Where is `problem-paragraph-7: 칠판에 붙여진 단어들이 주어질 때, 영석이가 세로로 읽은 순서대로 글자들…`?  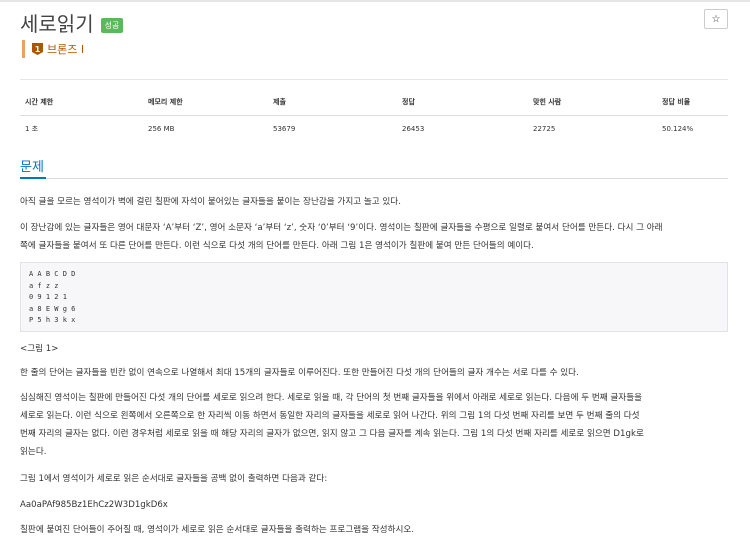 problem-paragraph-7: 칠판에 붙여진 단어들이 주어질 때, 영석이가 세로로 읽은 순서대로 글자들… is located at coordinates (217, 530).